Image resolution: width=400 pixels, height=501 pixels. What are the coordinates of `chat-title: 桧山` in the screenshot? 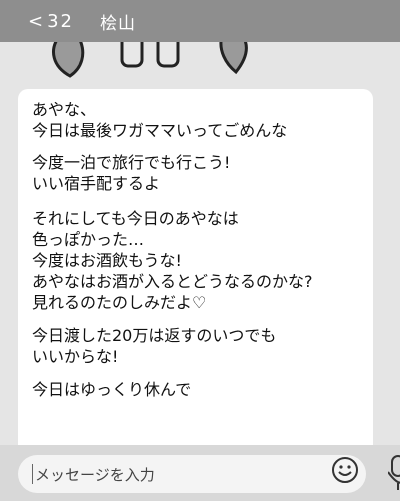 It's located at (118, 23).